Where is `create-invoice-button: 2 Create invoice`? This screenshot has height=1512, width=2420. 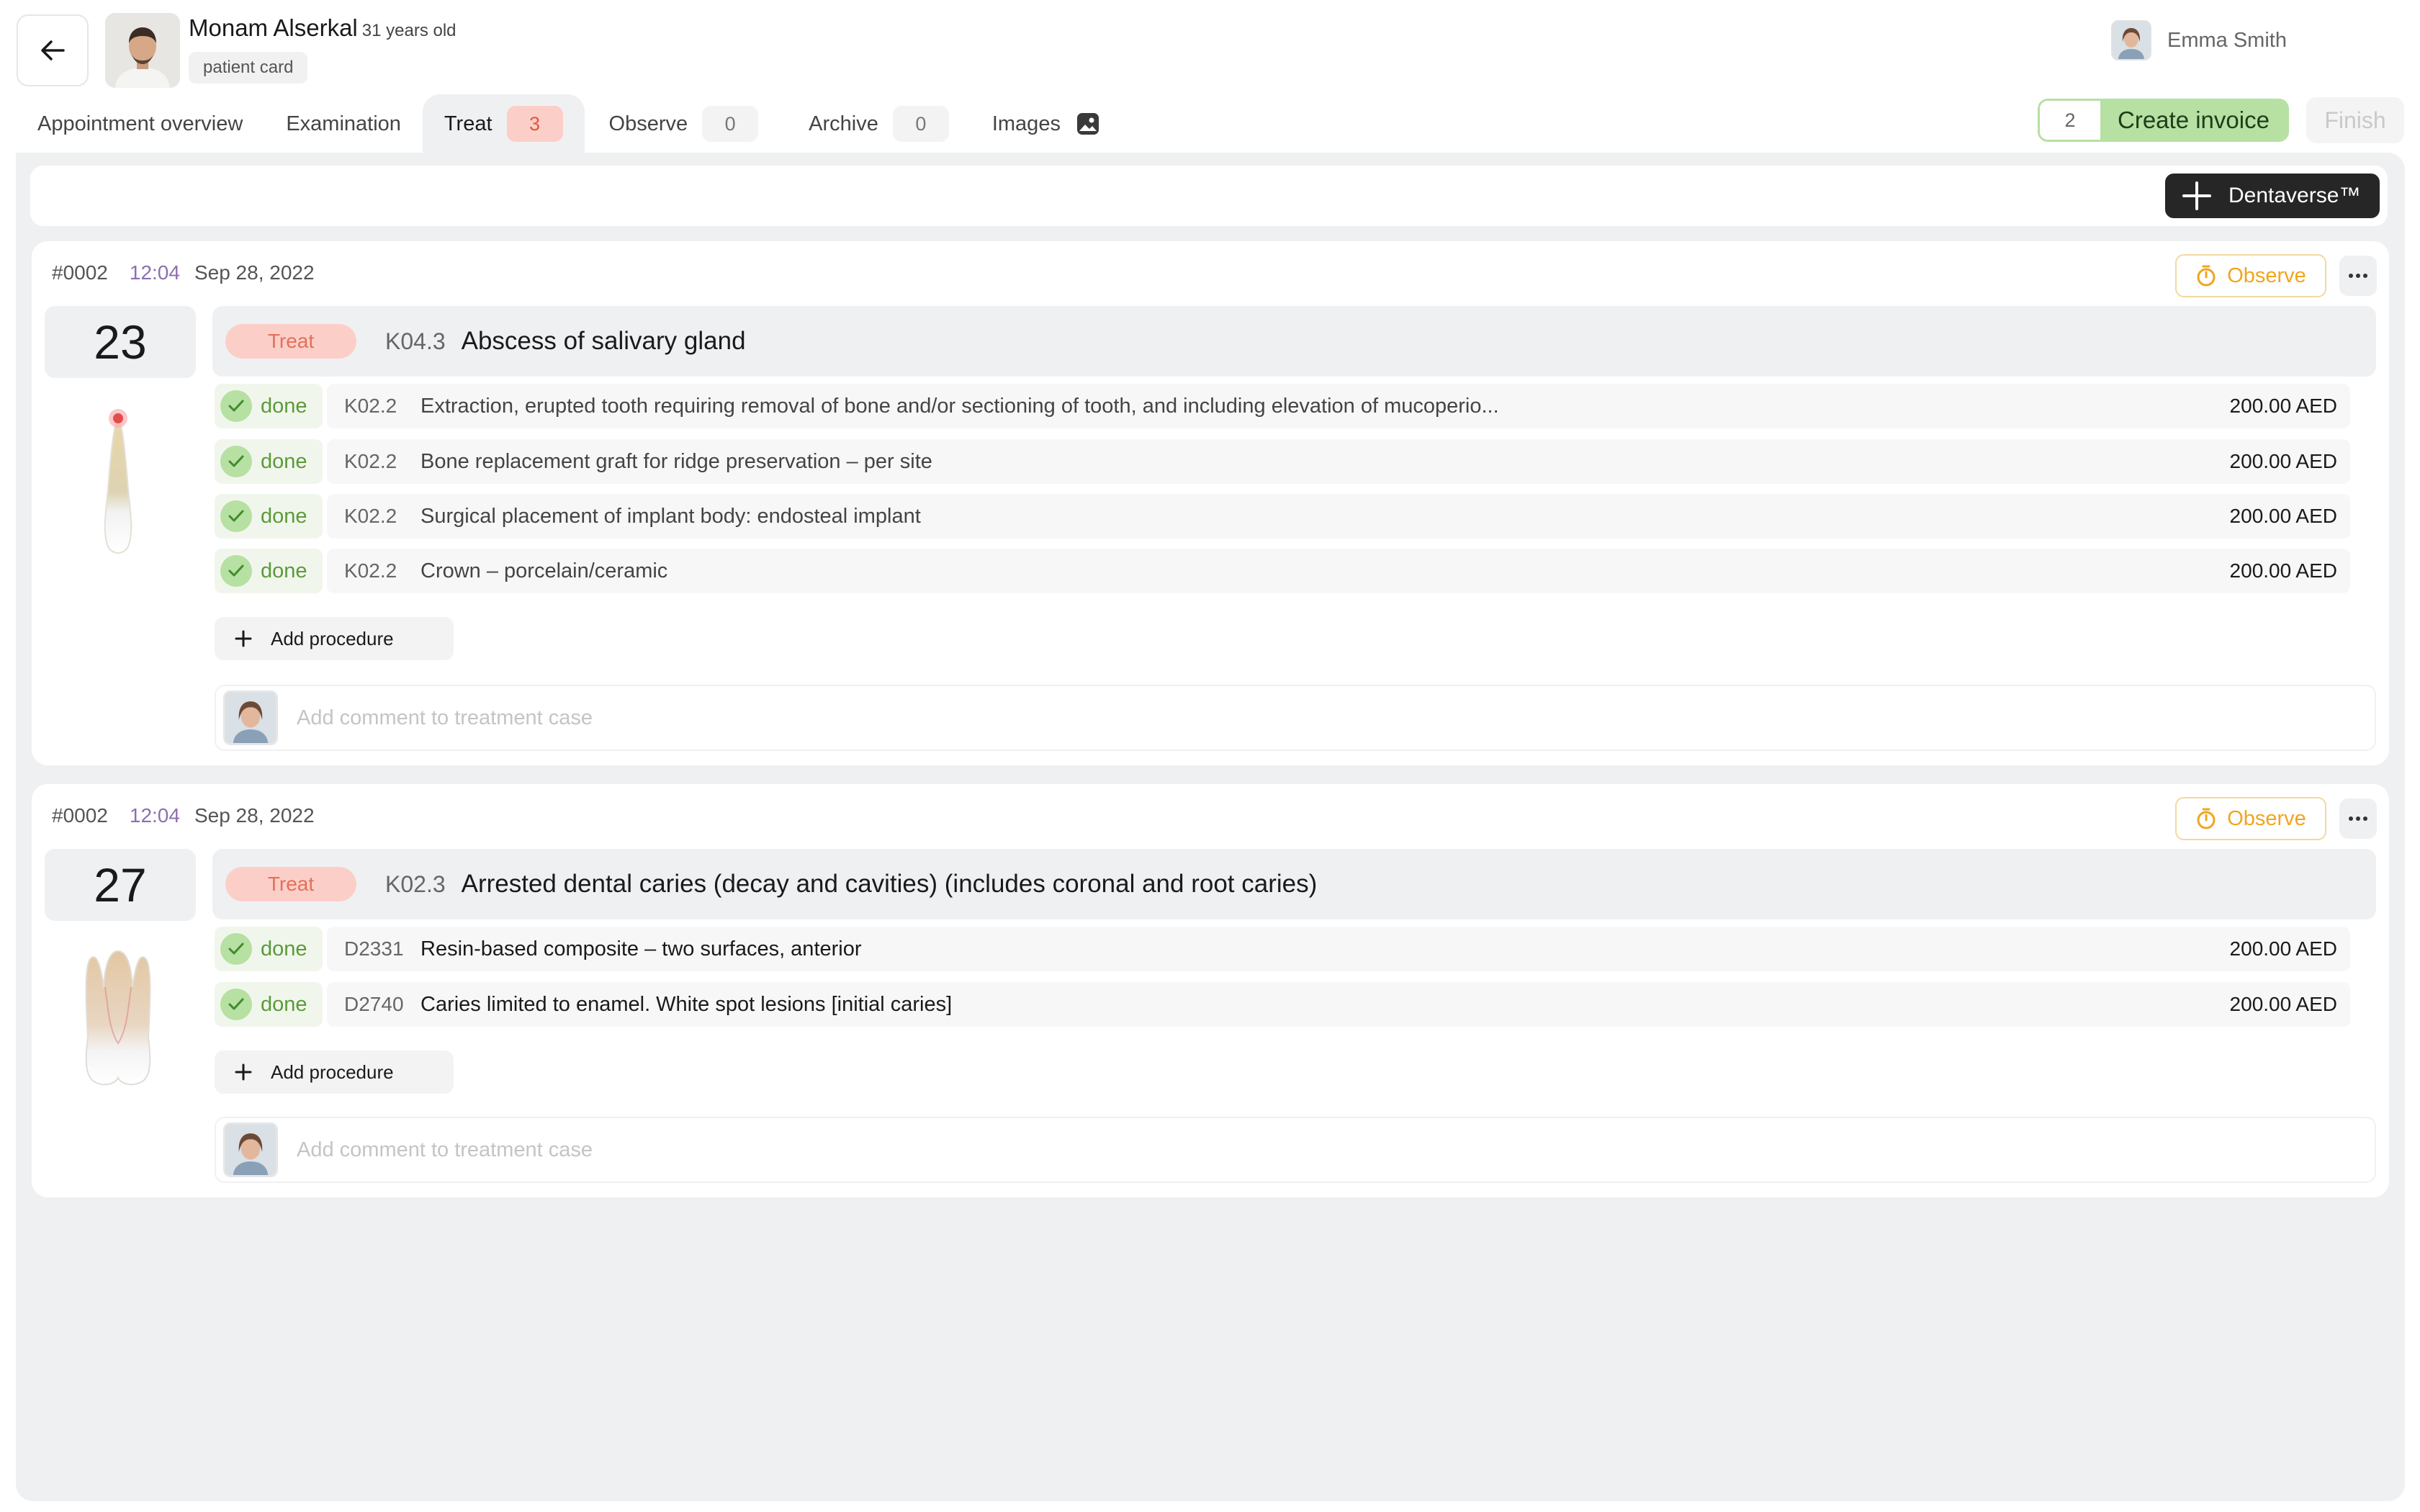 create-invoice-button: 2 Create invoice is located at coordinates (2163, 120).